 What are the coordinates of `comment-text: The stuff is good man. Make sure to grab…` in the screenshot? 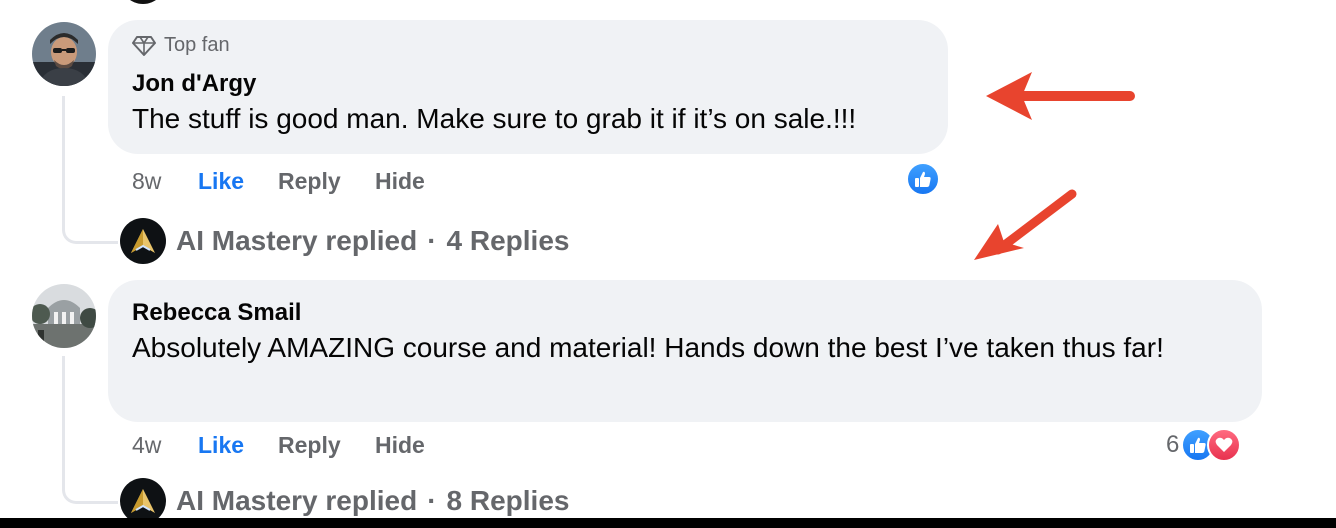 It's located at (494, 118).